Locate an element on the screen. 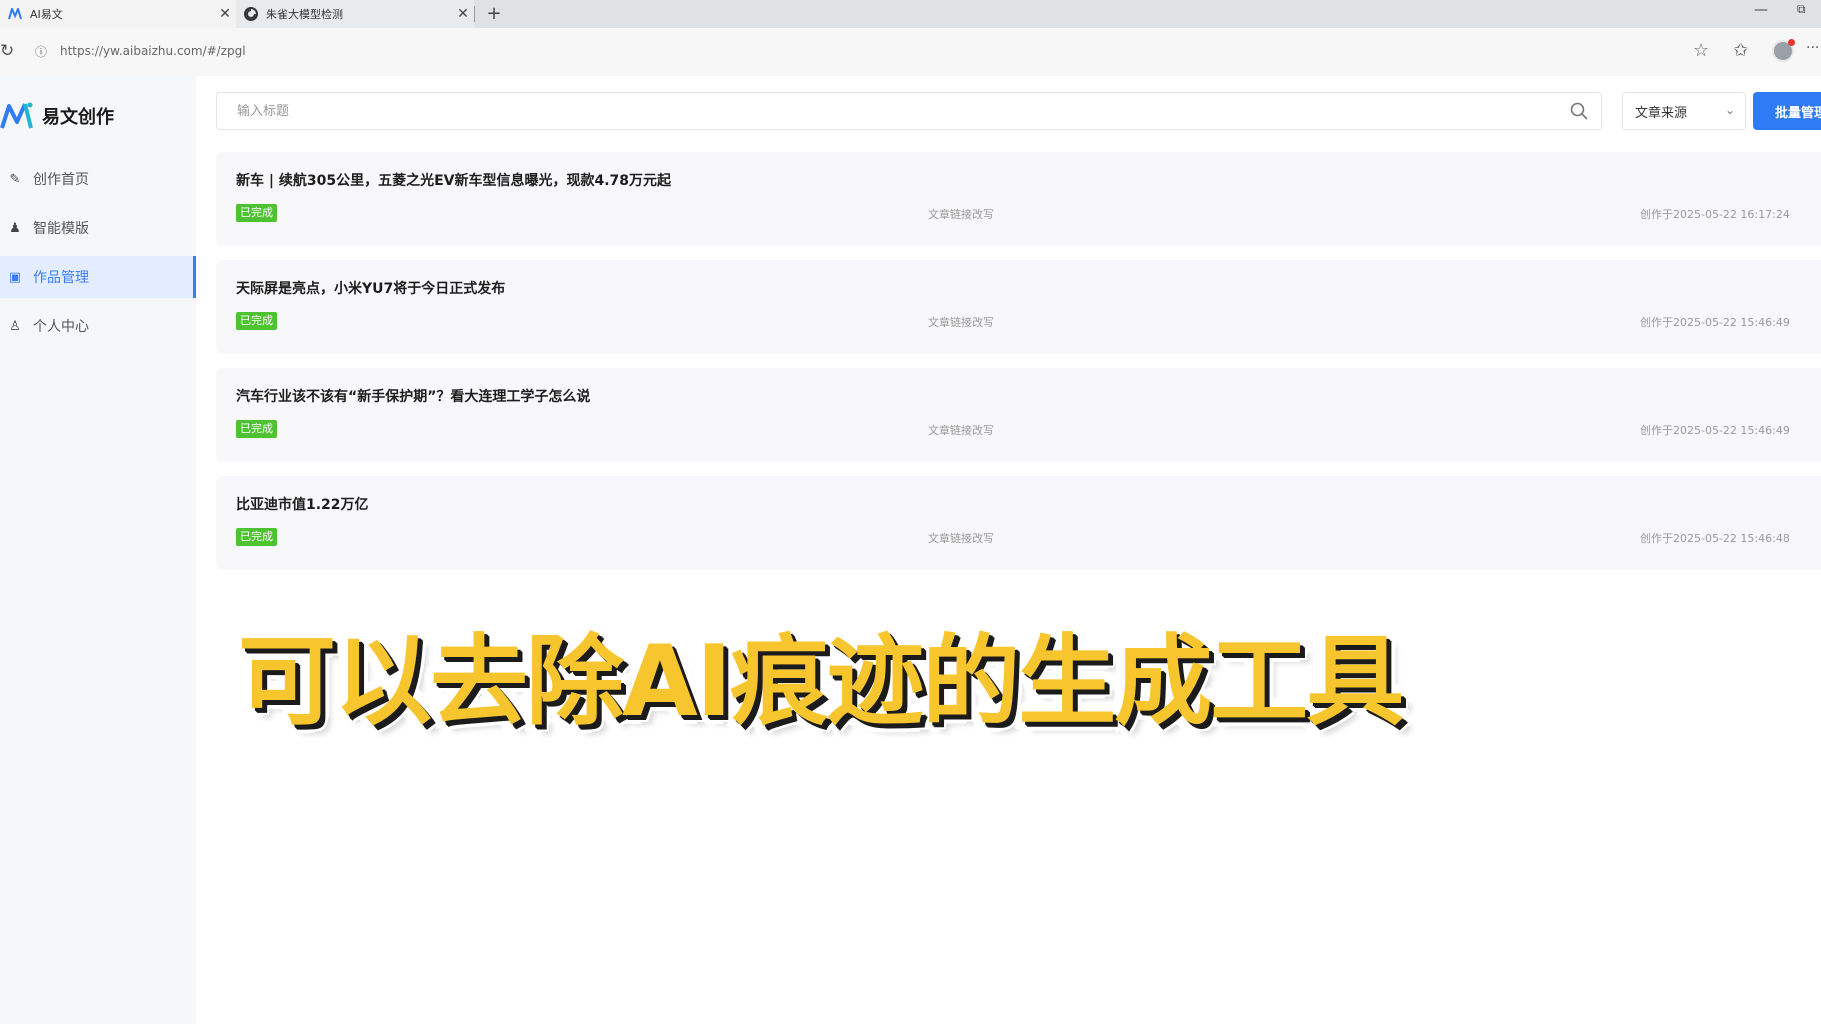 The width and height of the screenshot is (1821, 1024). sidebar-item-templates: ♟ 智能模版 is located at coordinates (98, 228).